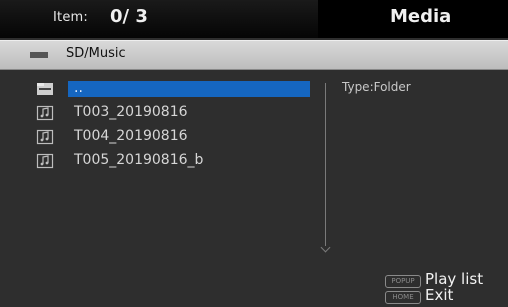 The height and width of the screenshot is (307, 508). I want to click on list-item: T004_20190816, so click(176, 138).